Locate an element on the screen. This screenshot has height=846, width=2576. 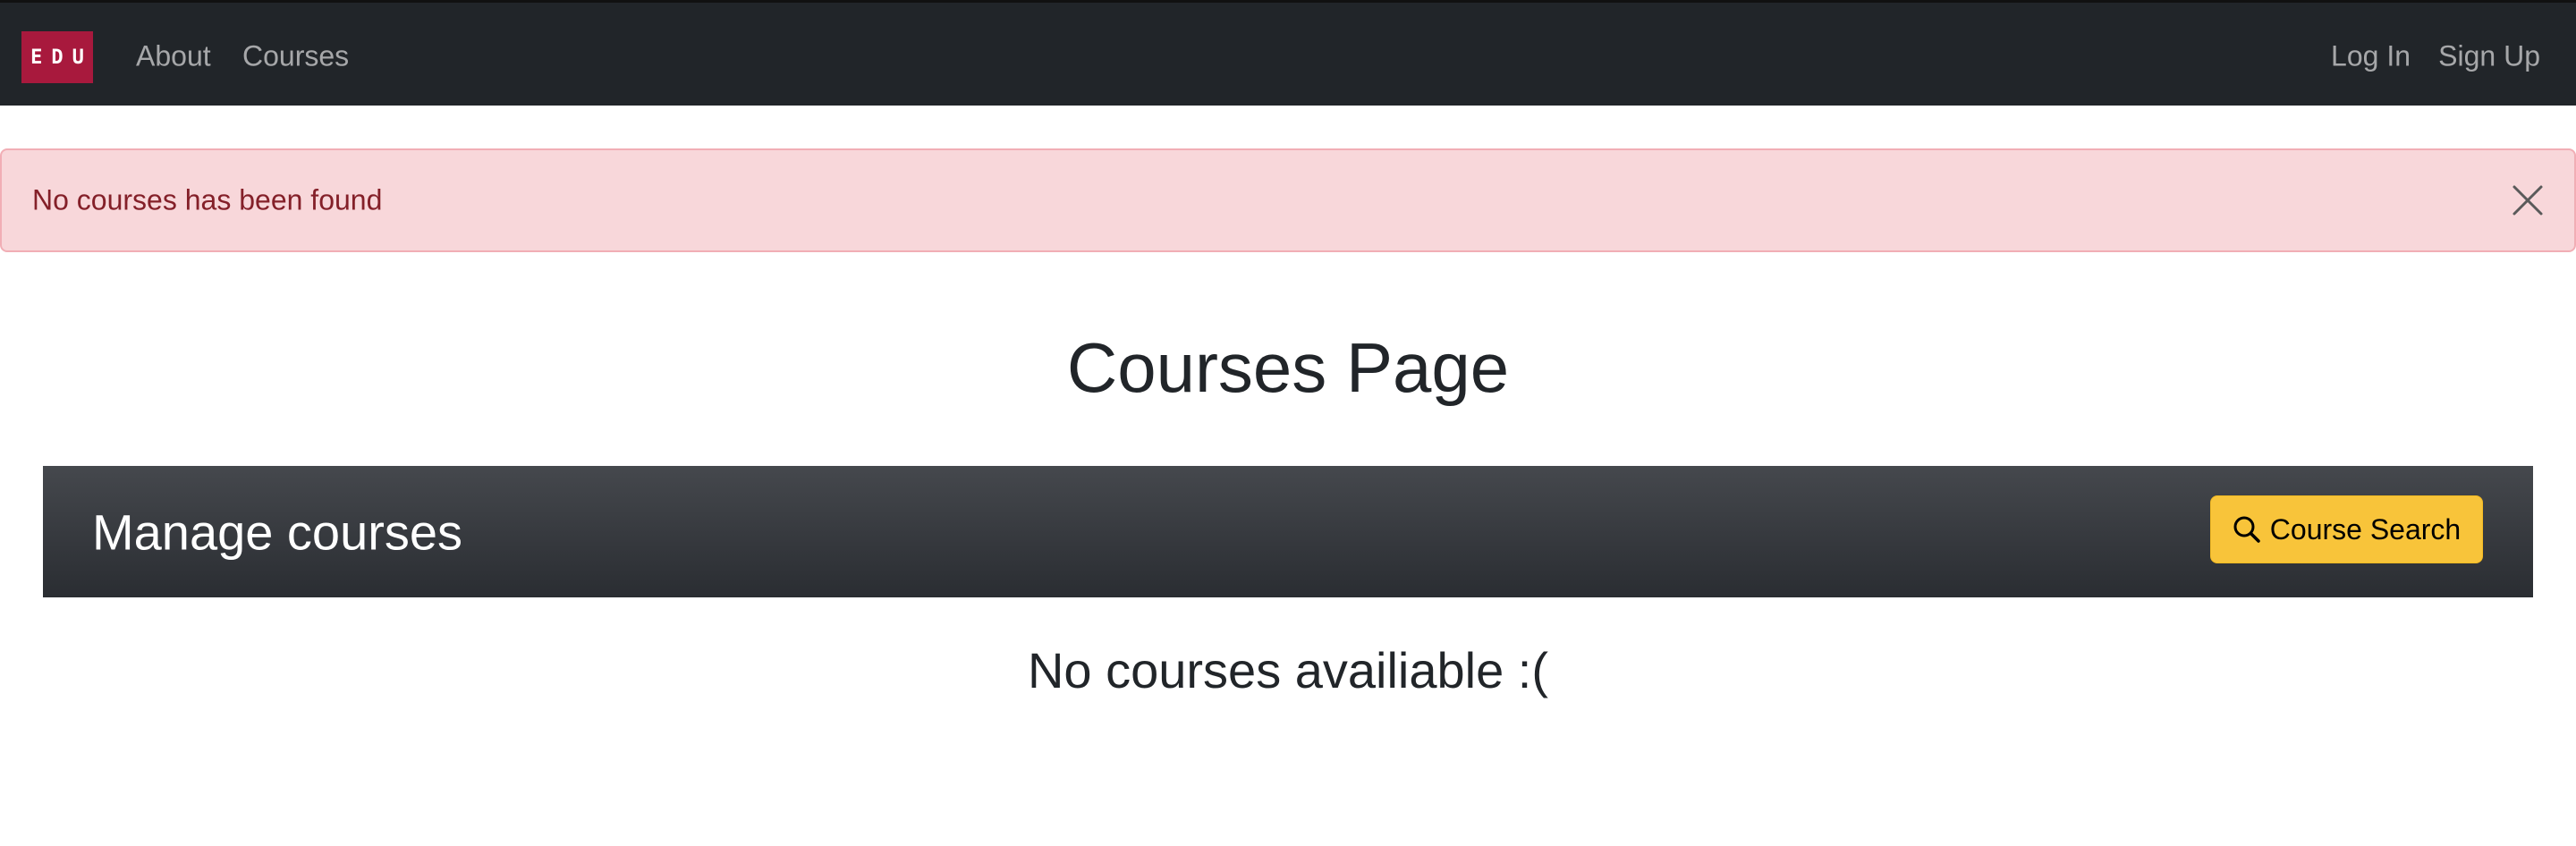
signup-link: Sign Up is located at coordinates (2489, 56).